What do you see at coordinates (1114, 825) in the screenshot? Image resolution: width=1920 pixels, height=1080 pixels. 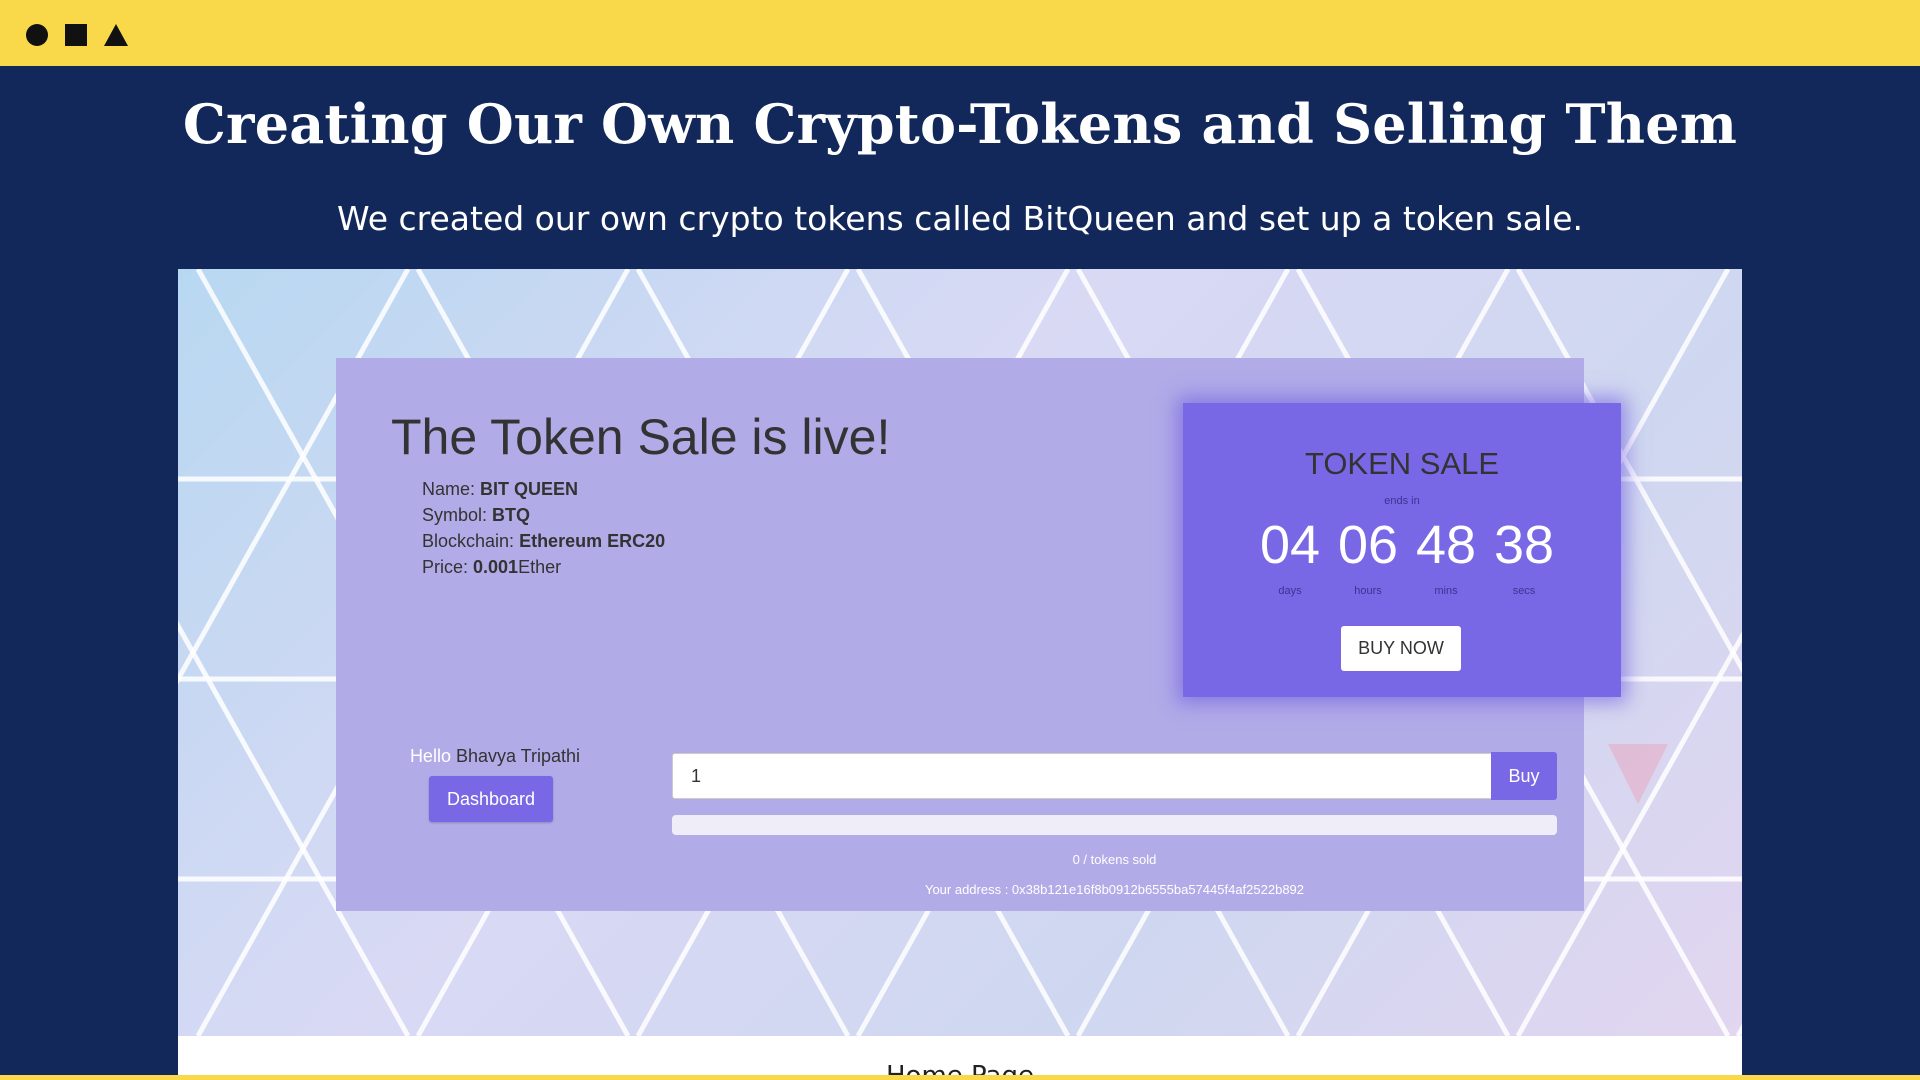 I see `tokens-sold-progress-bar` at bounding box center [1114, 825].